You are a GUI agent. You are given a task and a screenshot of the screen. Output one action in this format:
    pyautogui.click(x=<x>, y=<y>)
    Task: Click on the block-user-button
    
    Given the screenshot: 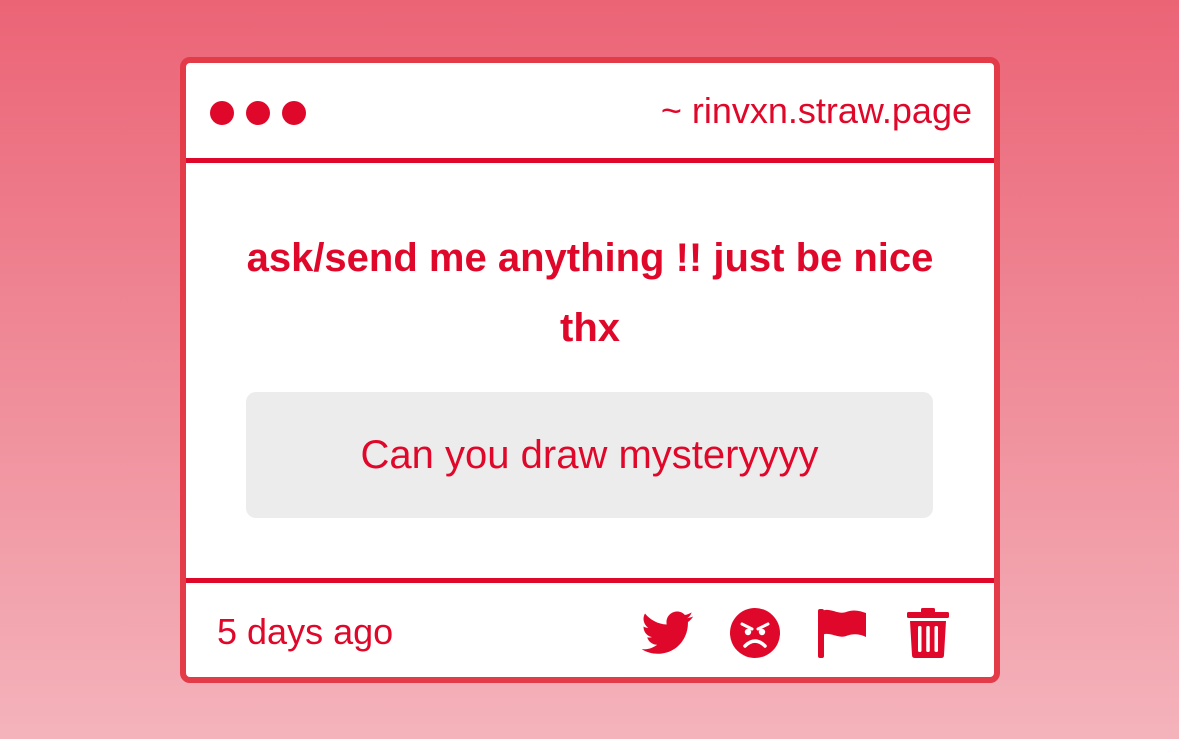 What is the action you would take?
    pyautogui.click(x=755, y=633)
    